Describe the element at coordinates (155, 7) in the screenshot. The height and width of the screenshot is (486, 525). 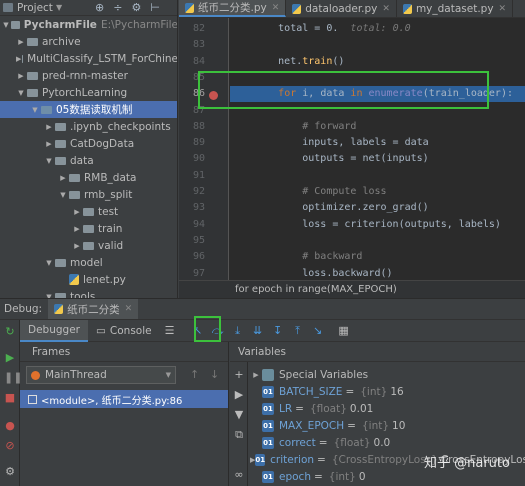
I see `hide-icon: ⊢` at that location.